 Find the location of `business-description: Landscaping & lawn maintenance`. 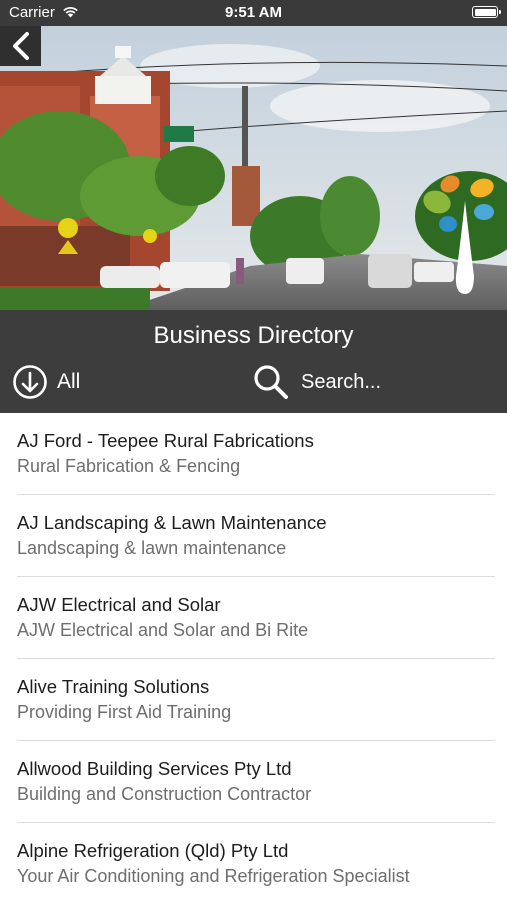

business-description: Landscaping & lawn maintenance is located at coordinates (152, 548).